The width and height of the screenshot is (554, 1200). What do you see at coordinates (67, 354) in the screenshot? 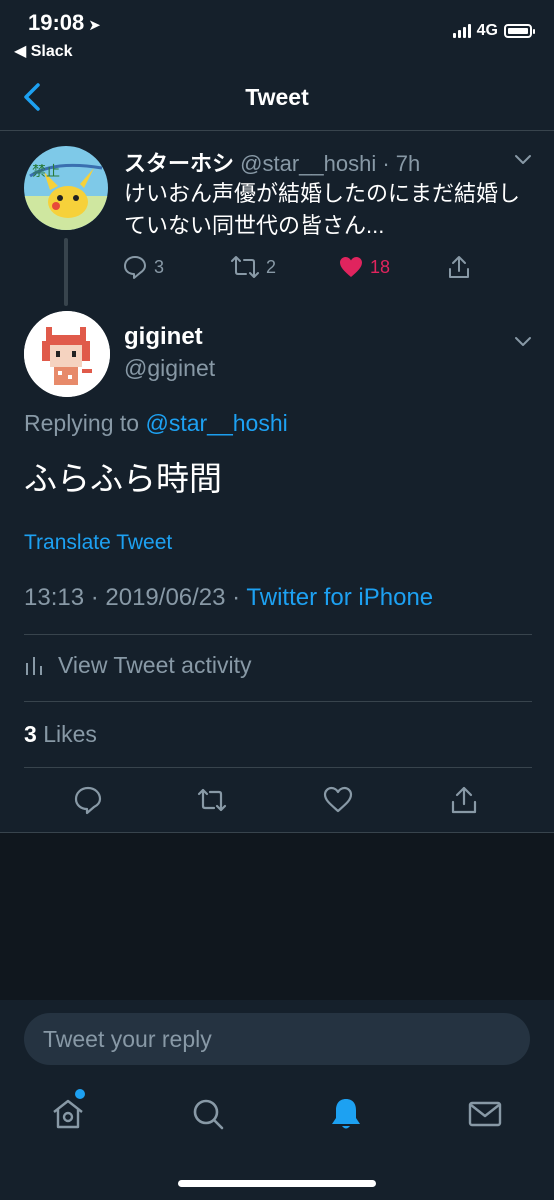
I see `author-avatar` at bounding box center [67, 354].